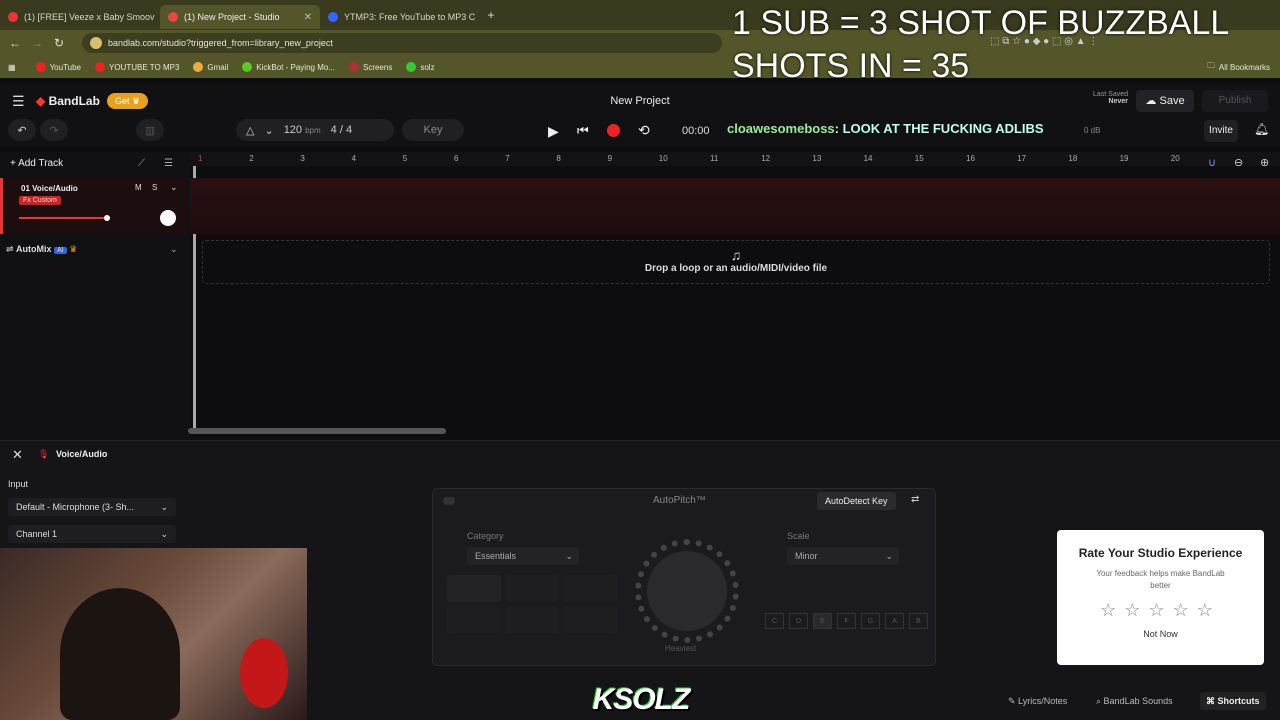 This screenshot has height=720, width=1280. I want to click on record-button, so click(613, 130).